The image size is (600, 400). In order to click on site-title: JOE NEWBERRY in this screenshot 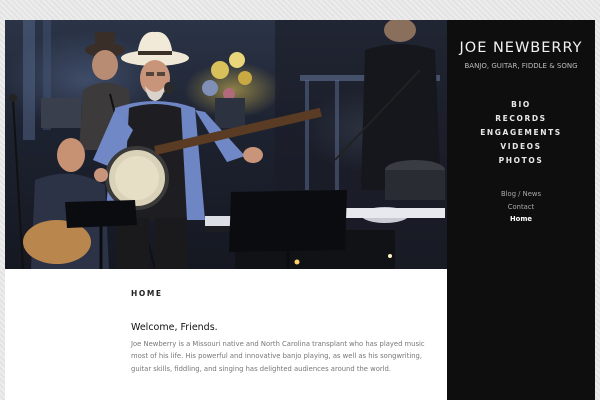, I will do `click(521, 48)`.